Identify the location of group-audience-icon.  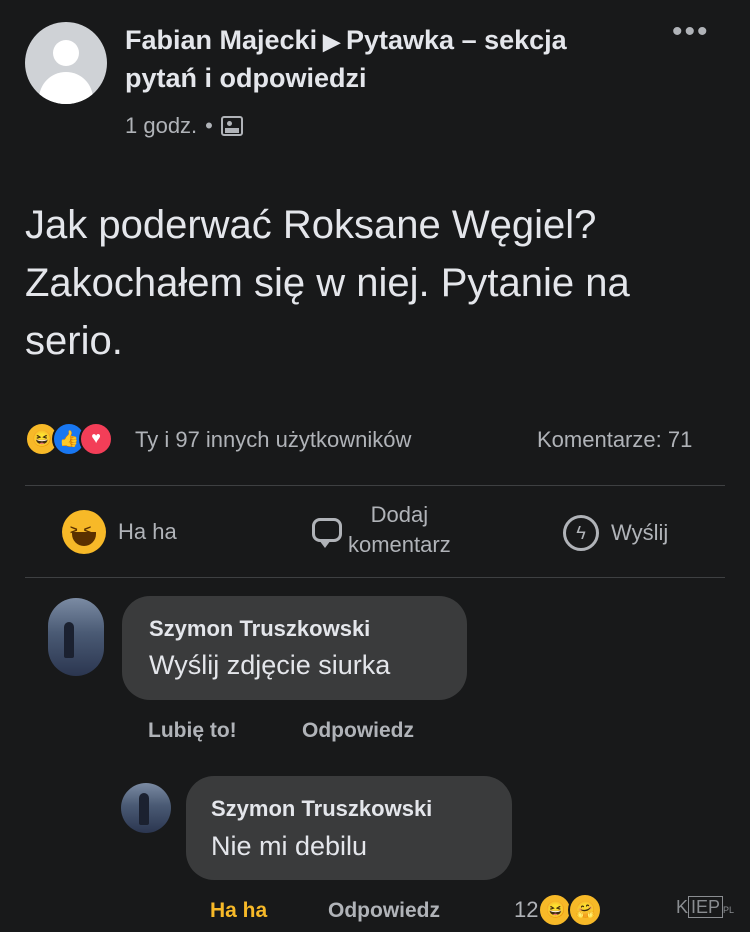
(231, 126).